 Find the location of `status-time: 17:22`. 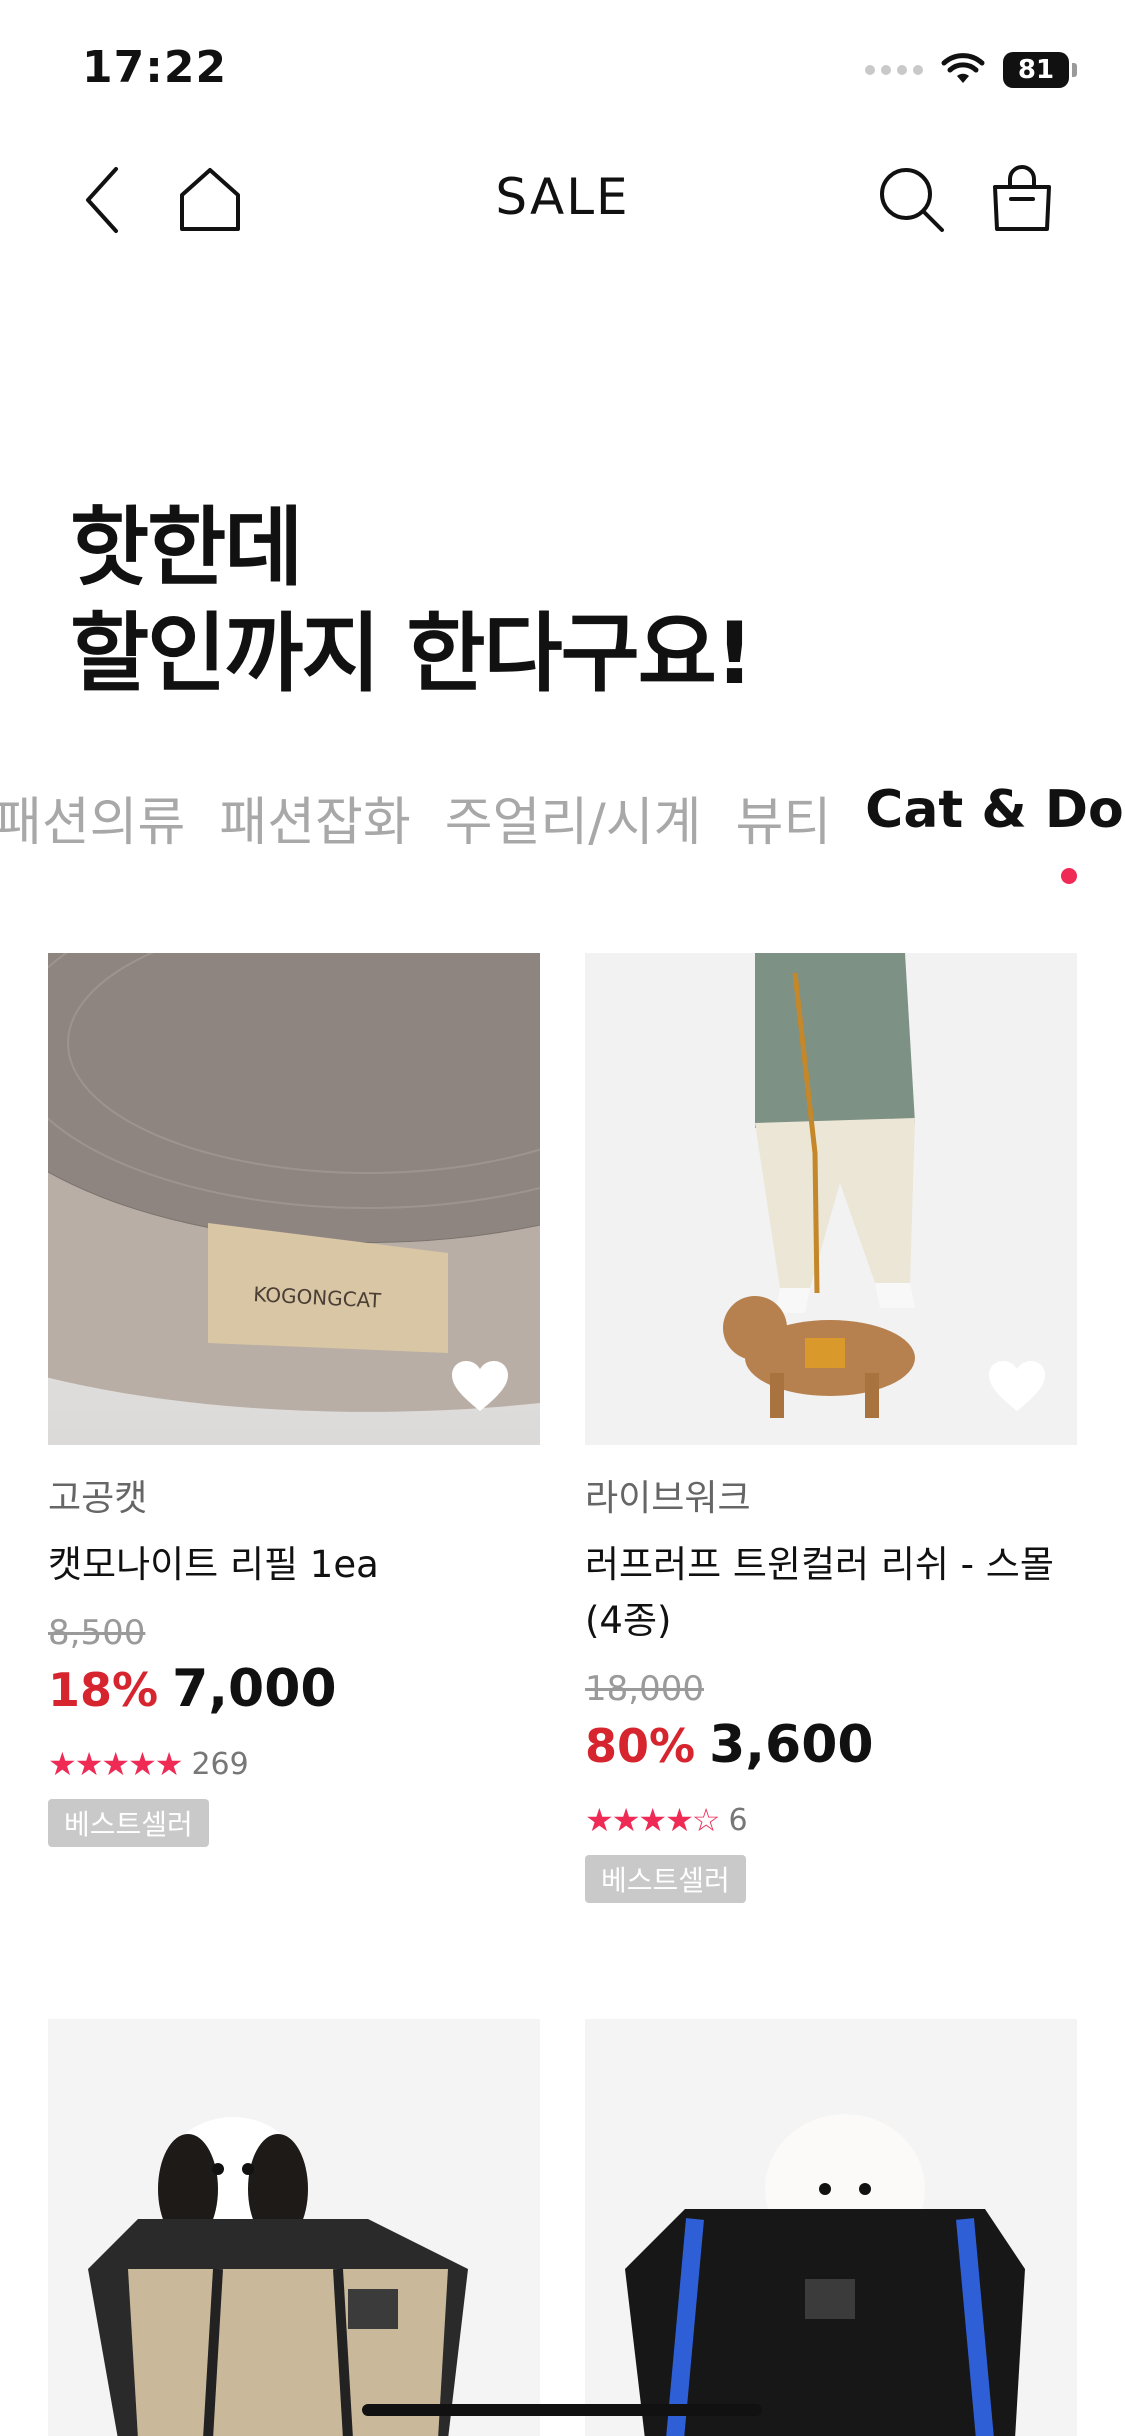

status-time: 17:22 is located at coordinates (155, 67).